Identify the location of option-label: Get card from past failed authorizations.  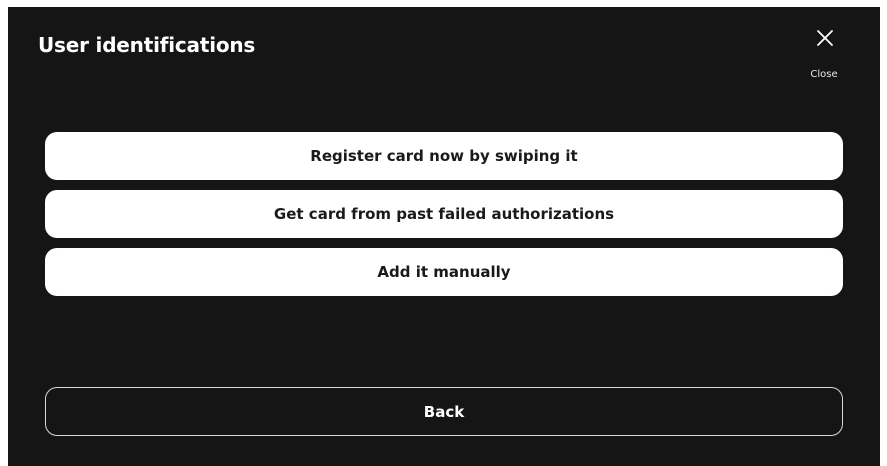
(444, 214).